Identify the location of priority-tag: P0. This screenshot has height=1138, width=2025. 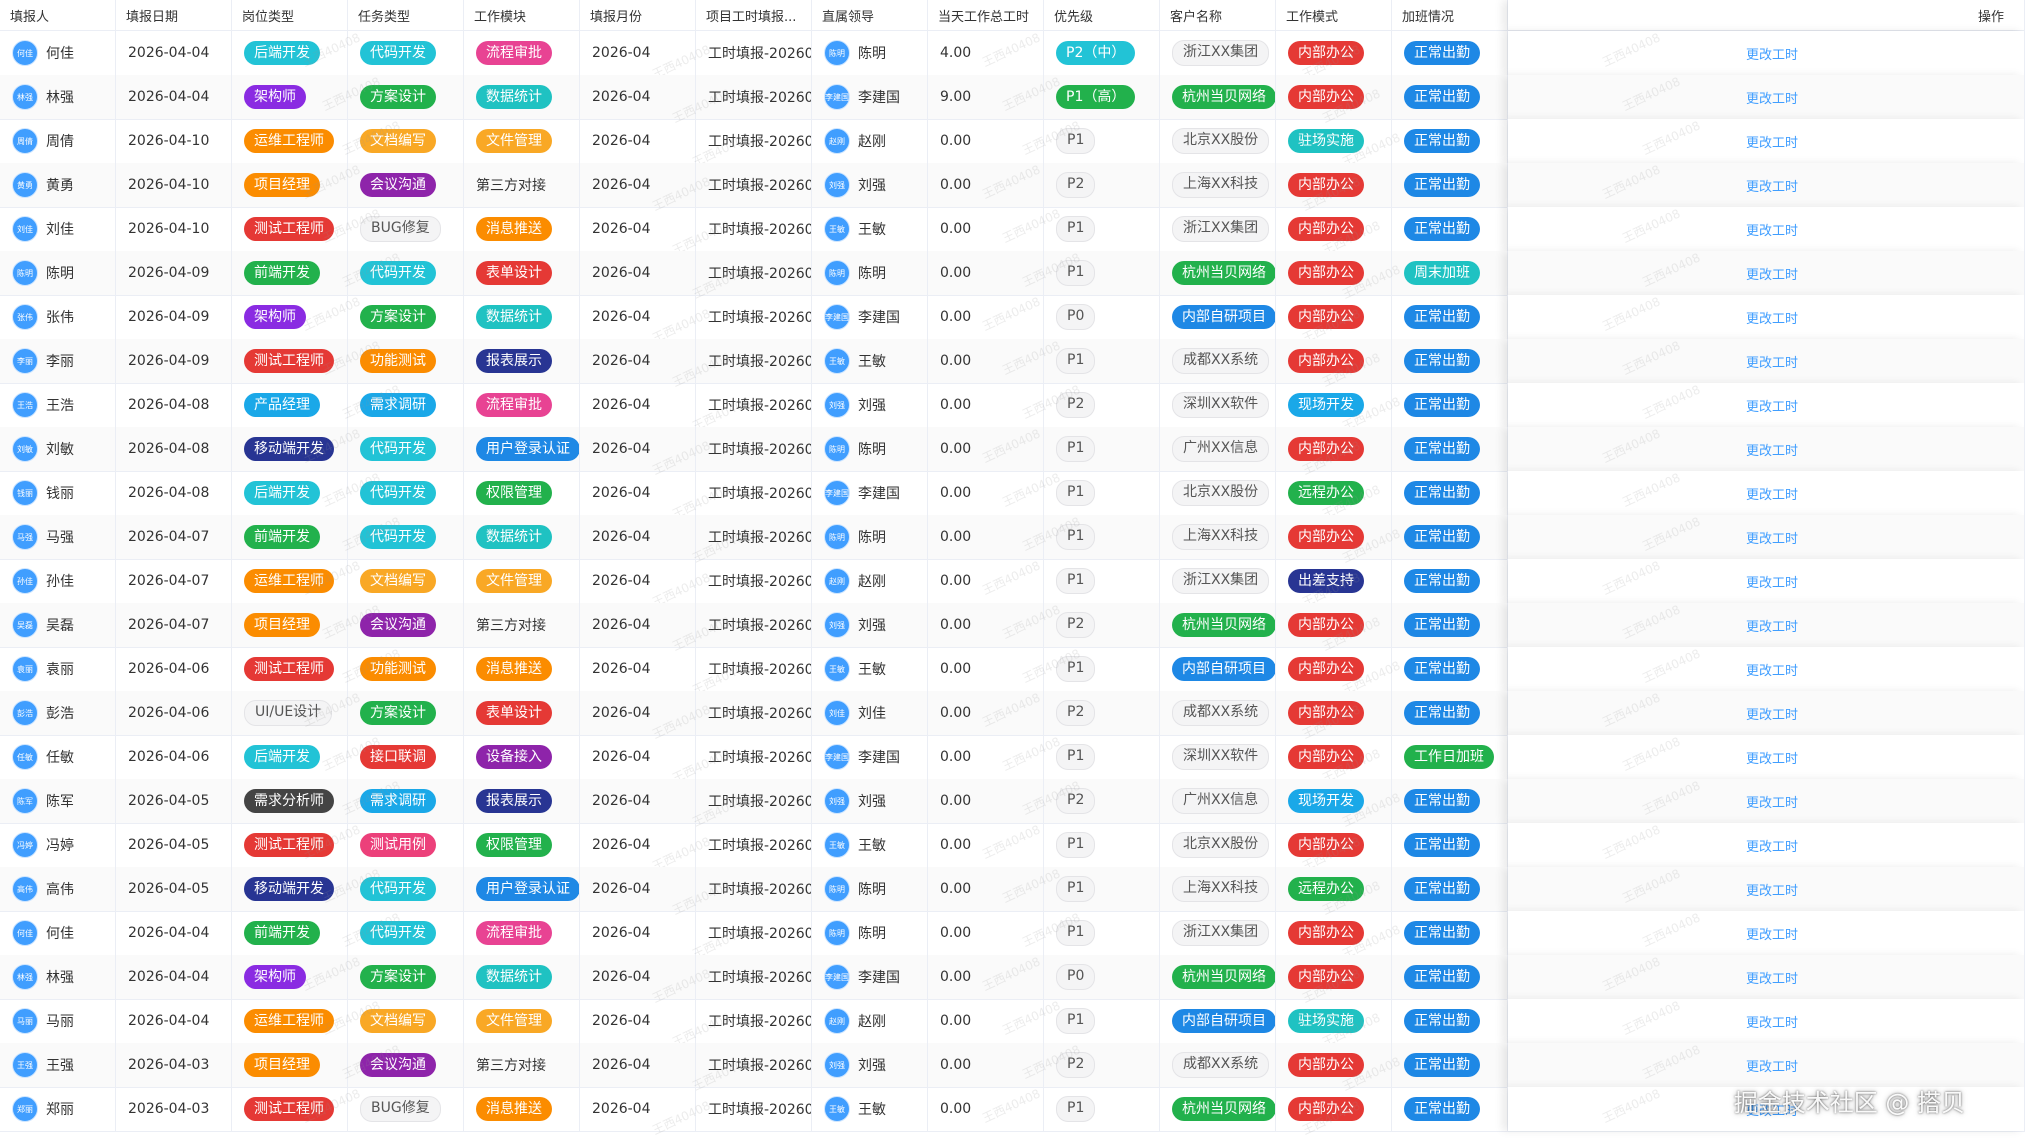
(1076, 977).